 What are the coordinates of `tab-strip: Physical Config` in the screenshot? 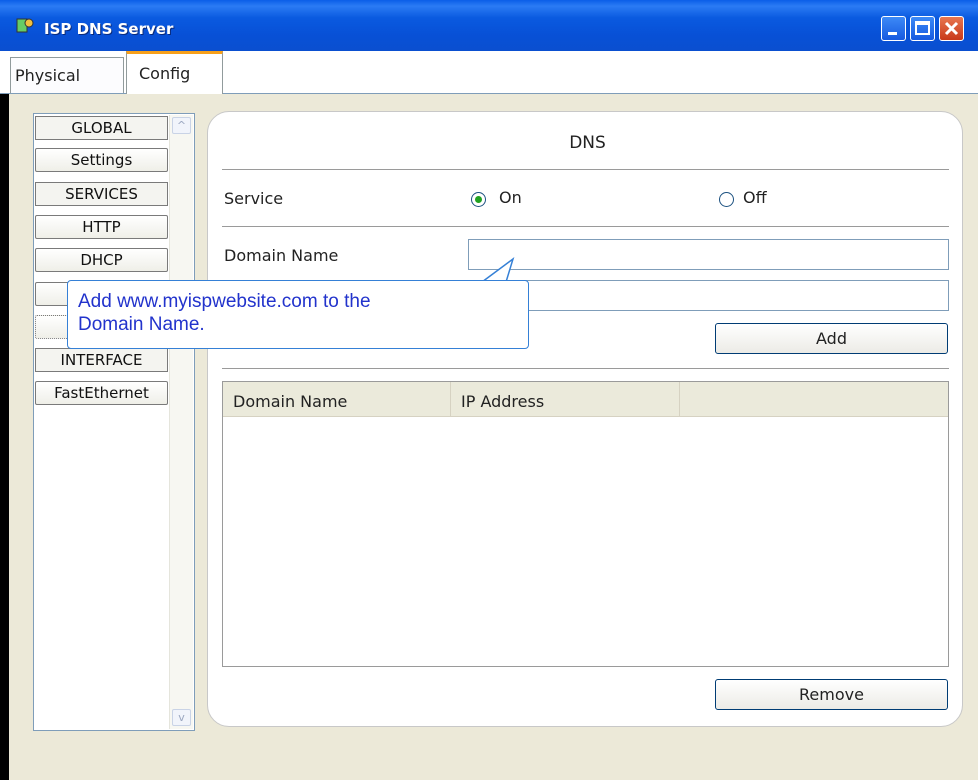 It's located at (489, 72).